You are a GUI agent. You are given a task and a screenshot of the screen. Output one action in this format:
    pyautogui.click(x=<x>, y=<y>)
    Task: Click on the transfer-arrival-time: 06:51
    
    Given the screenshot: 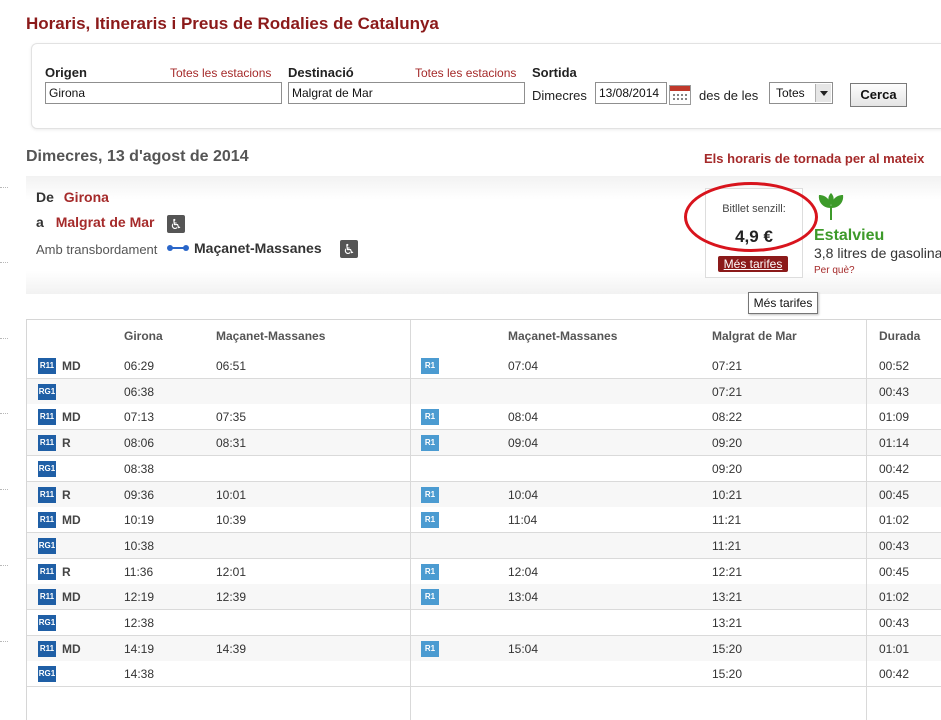 What is the action you would take?
    pyautogui.click(x=231, y=366)
    